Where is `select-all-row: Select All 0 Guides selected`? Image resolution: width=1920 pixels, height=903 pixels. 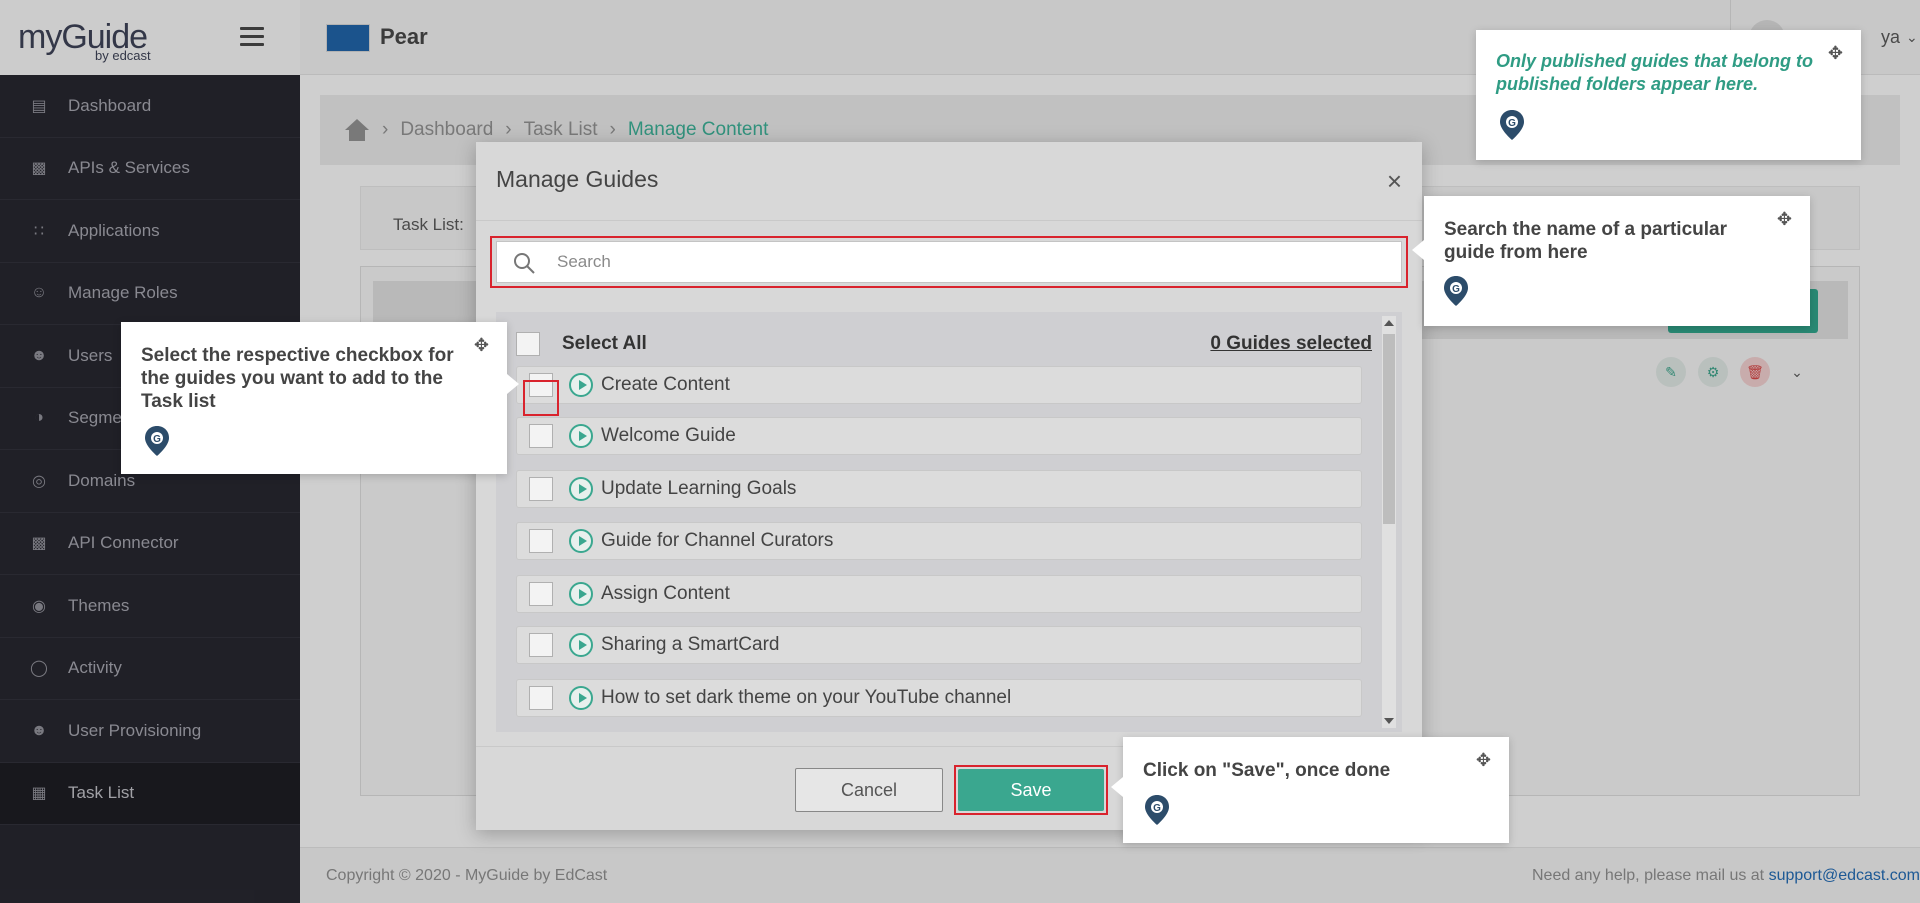 select-all-row: Select All 0 Guides selected is located at coordinates (944, 344).